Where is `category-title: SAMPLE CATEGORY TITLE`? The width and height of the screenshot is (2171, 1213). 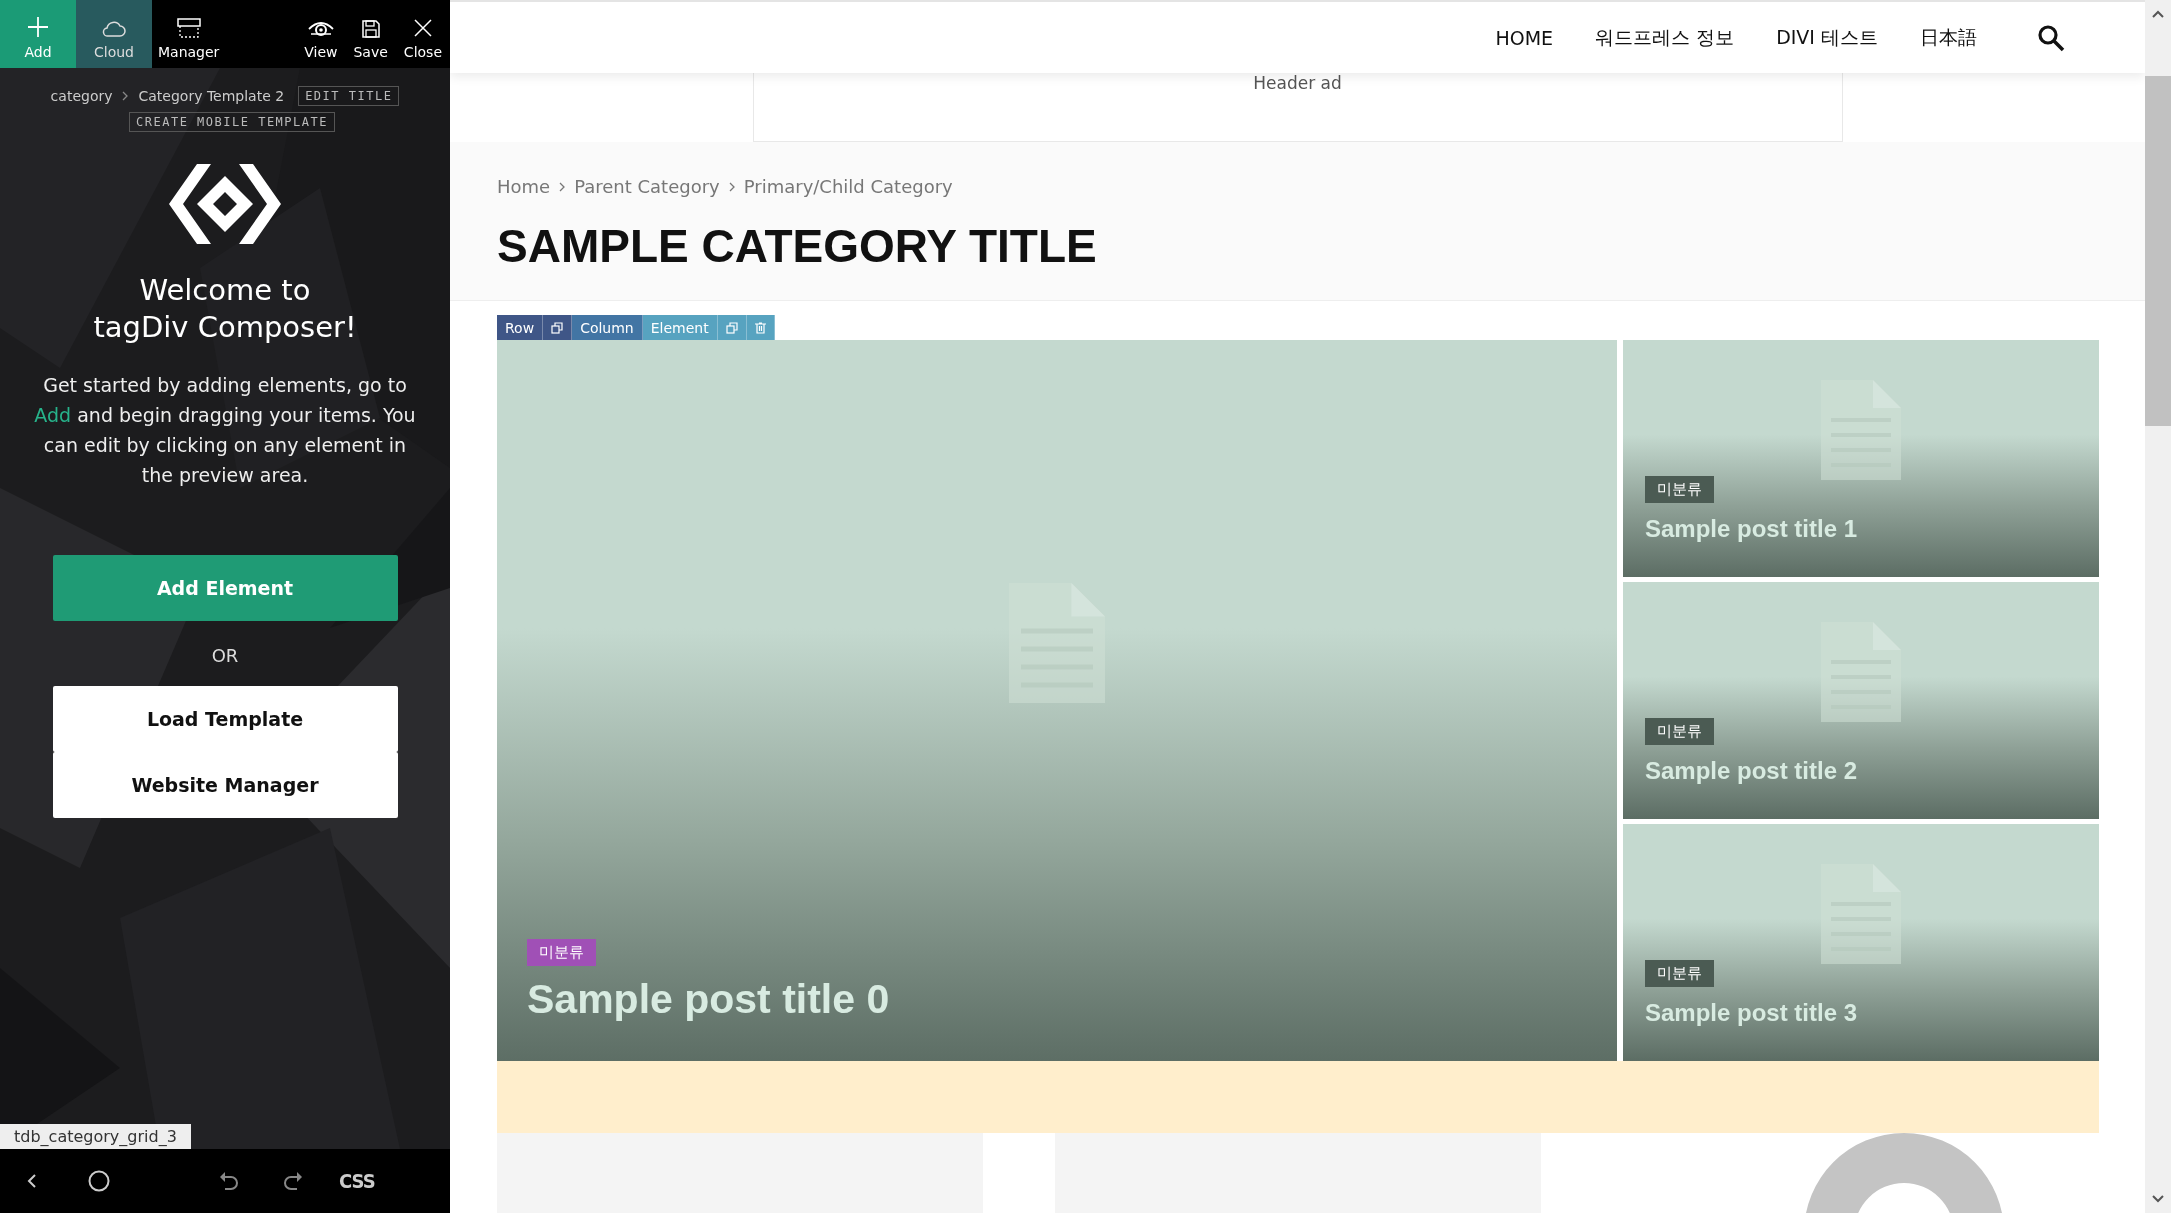 category-title: SAMPLE CATEGORY TITLE is located at coordinates (797, 246).